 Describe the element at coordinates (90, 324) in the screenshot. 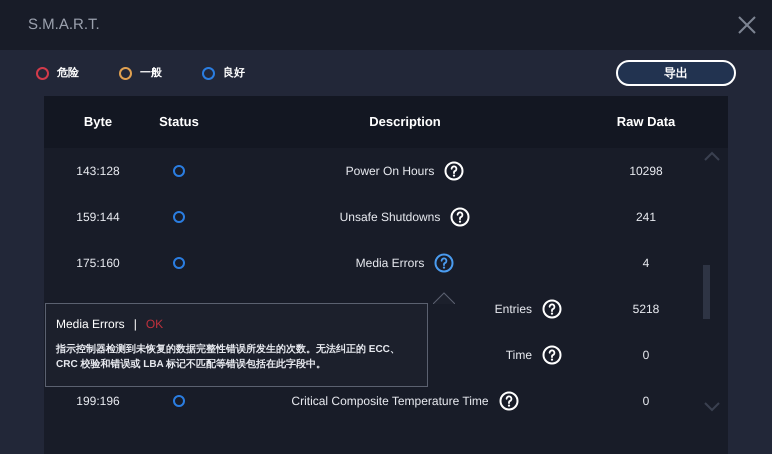

I see `tooltip-title: Media Errors` at that location.